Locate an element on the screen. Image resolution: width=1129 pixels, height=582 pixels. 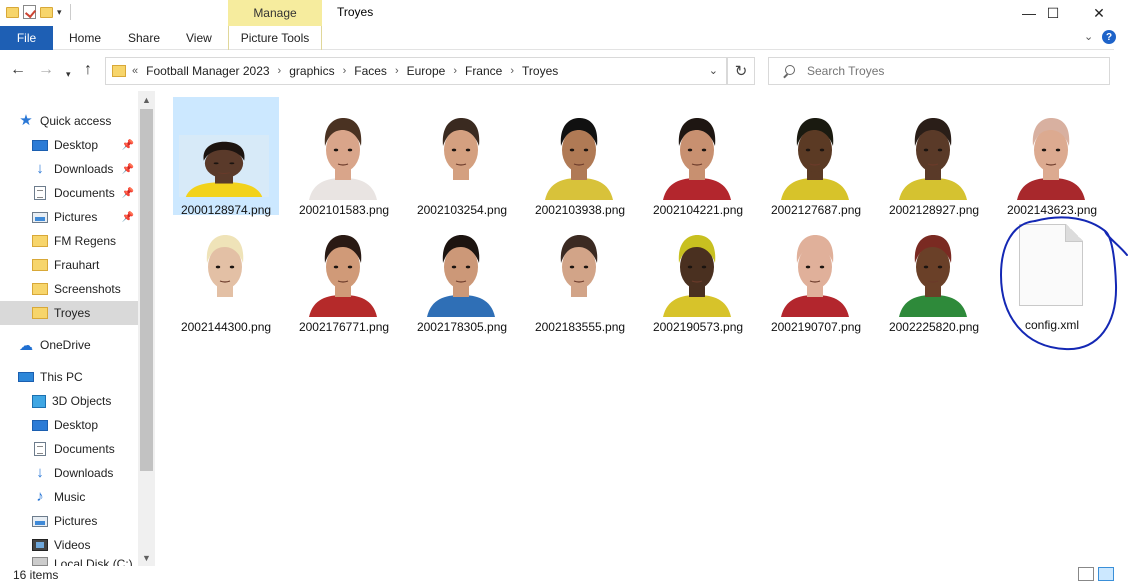
scroll-up-icon: ▲ is located at coordinates (146, 99).